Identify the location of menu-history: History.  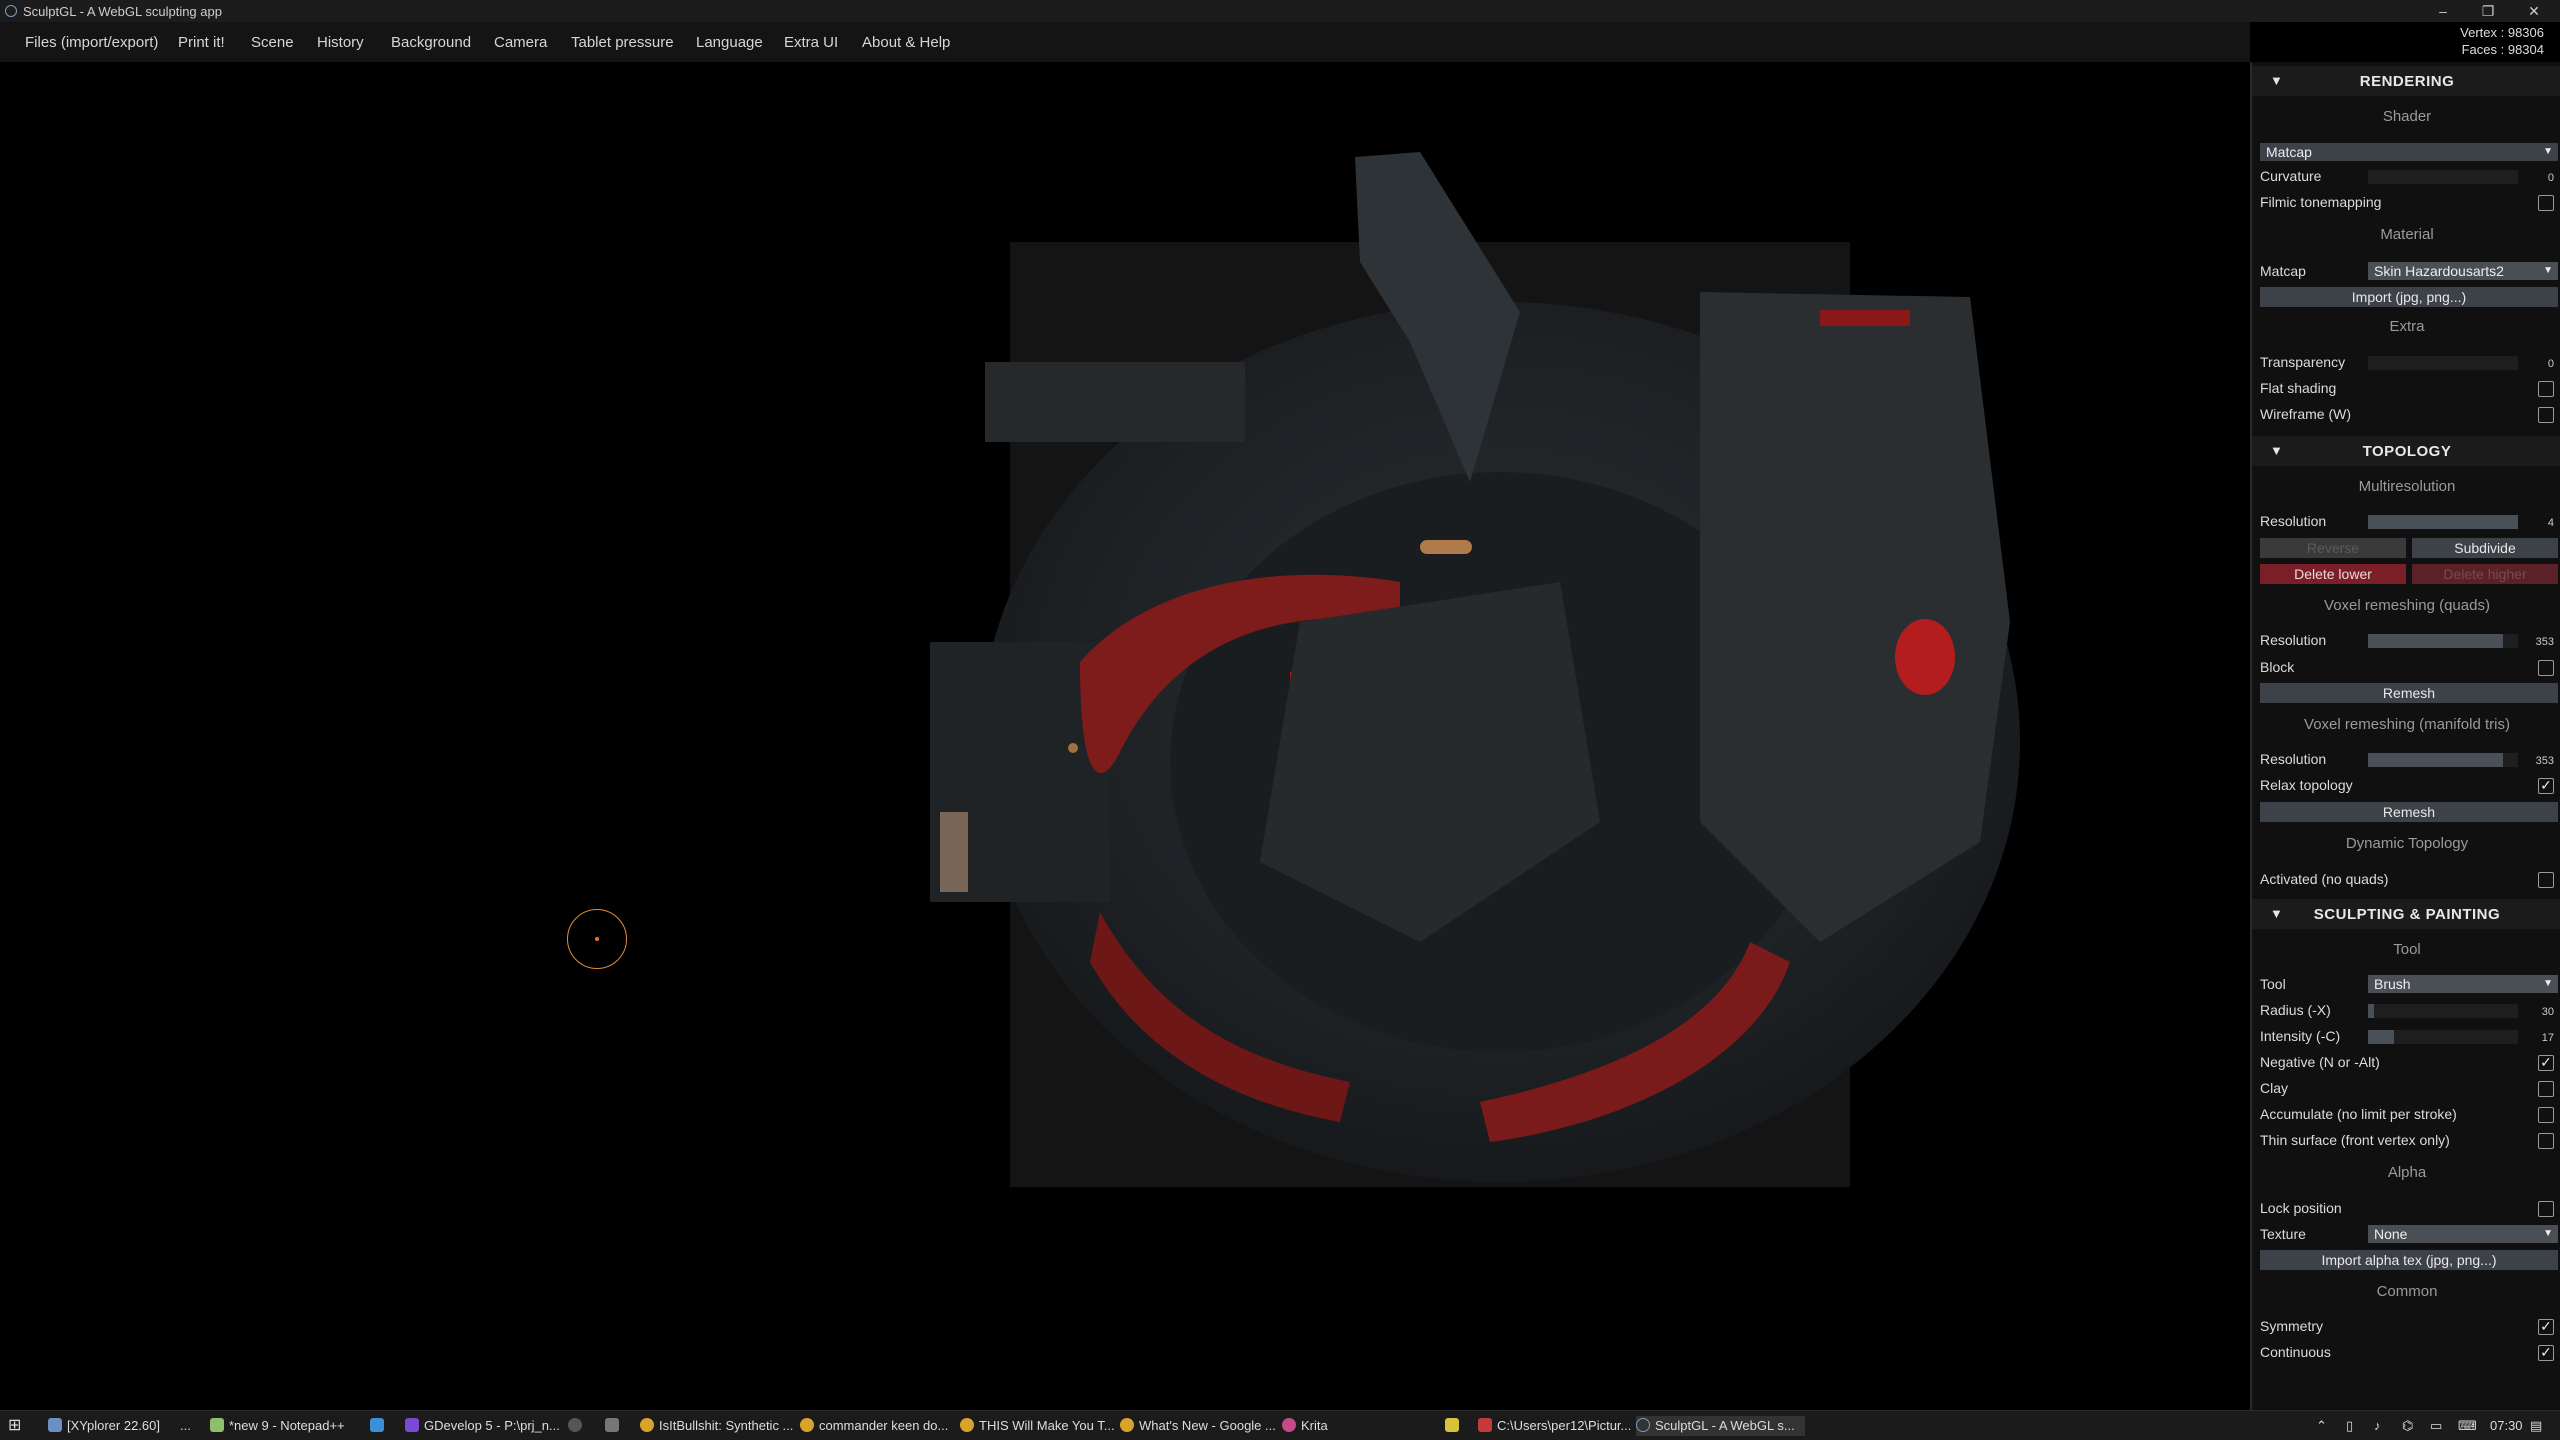
(340, 42).